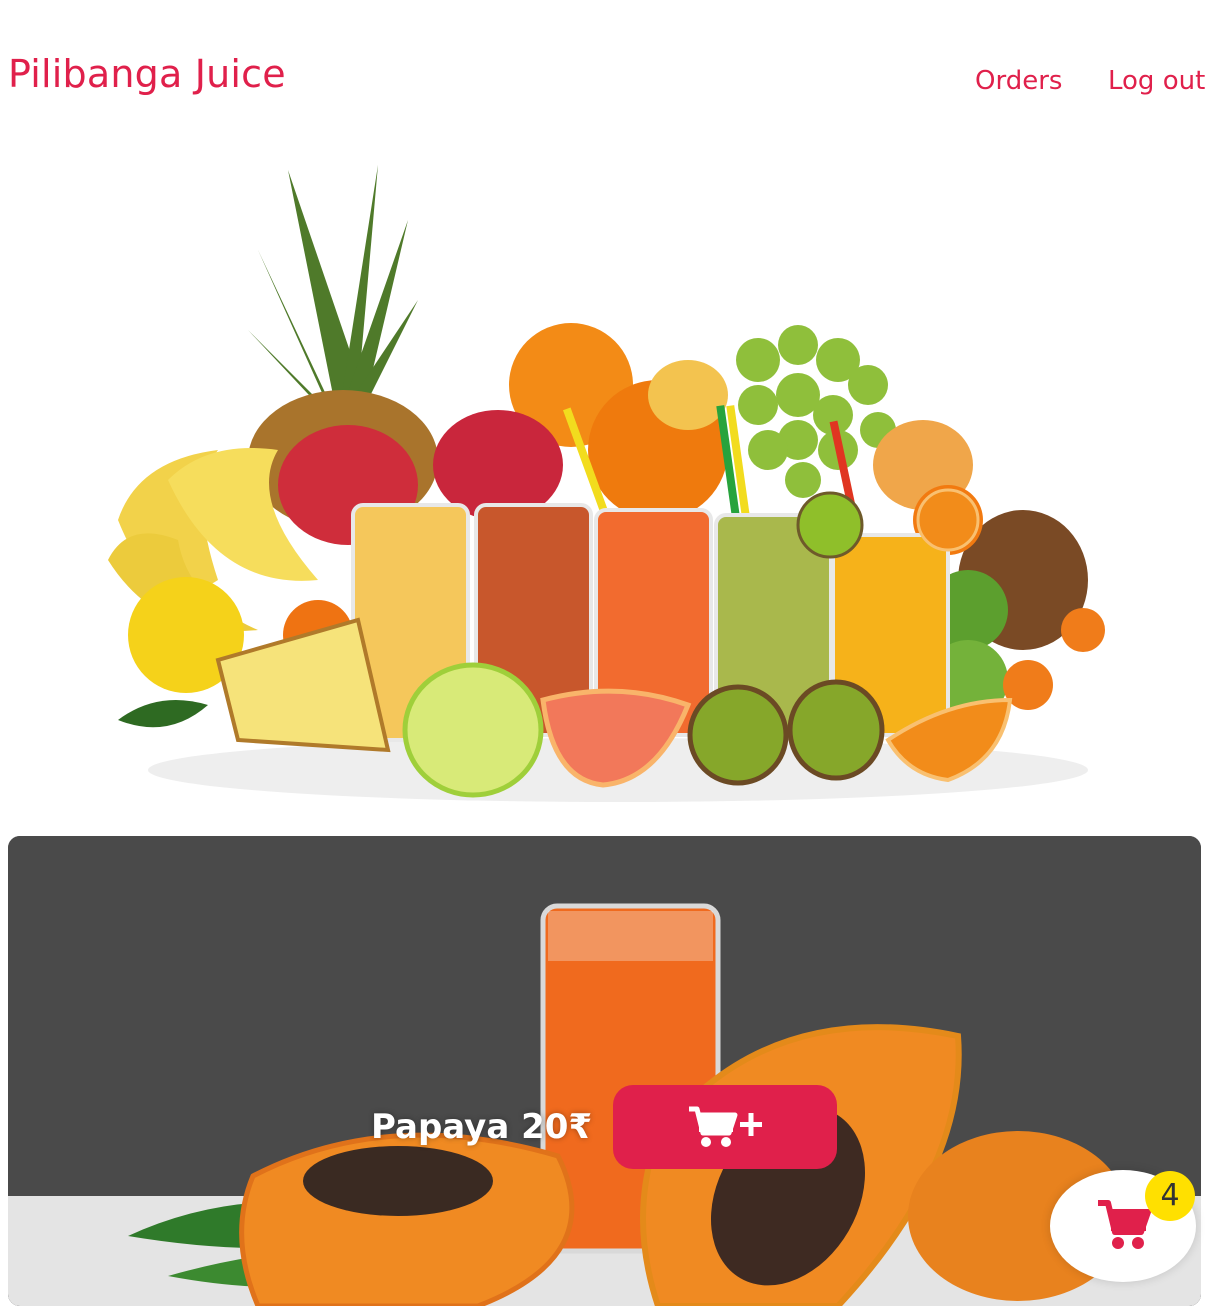  What do you see at coordinates (1156, 81) in the screenshot?
I see `nav-logout-link: Log out` at bounding box center [1156, 81].